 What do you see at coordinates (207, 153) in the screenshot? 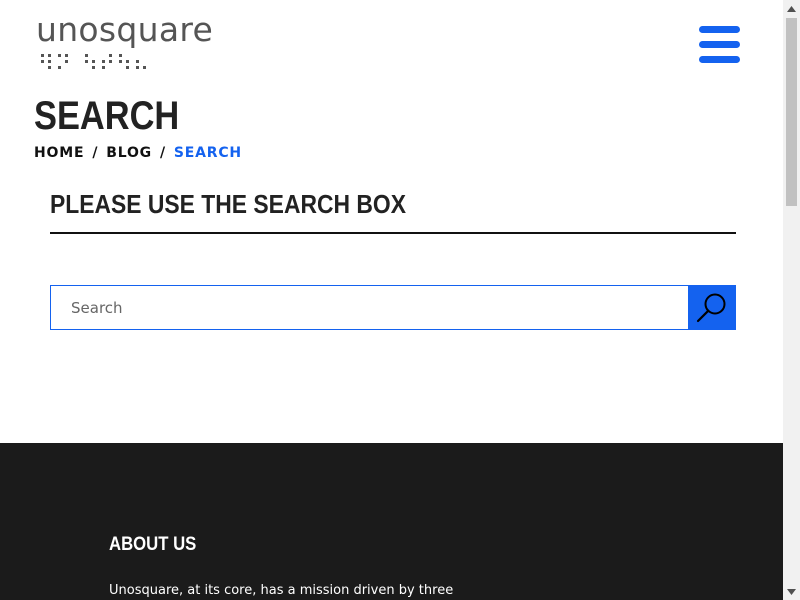
I see `breadcrumb-current: SEARCH` at bounding box center [207, 153].